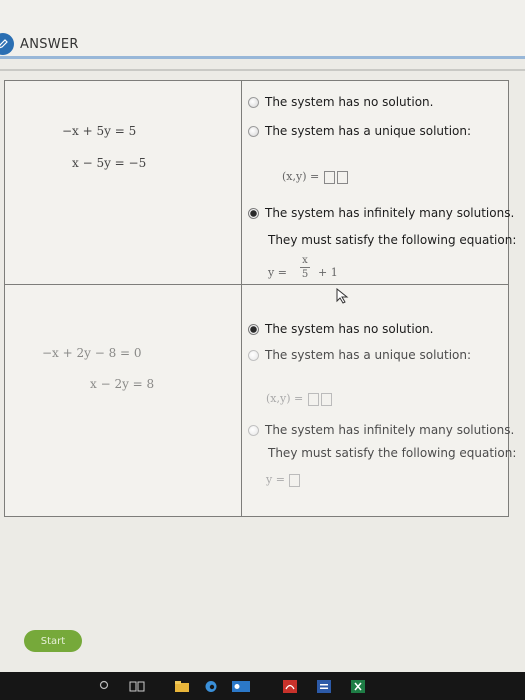 This screenshot has width=525, height=700. What do you see at coordinates (299, 399) in the screenshot?
I see `problem2-unique-answer: (x,y) =` at bounding box center [299, 399].